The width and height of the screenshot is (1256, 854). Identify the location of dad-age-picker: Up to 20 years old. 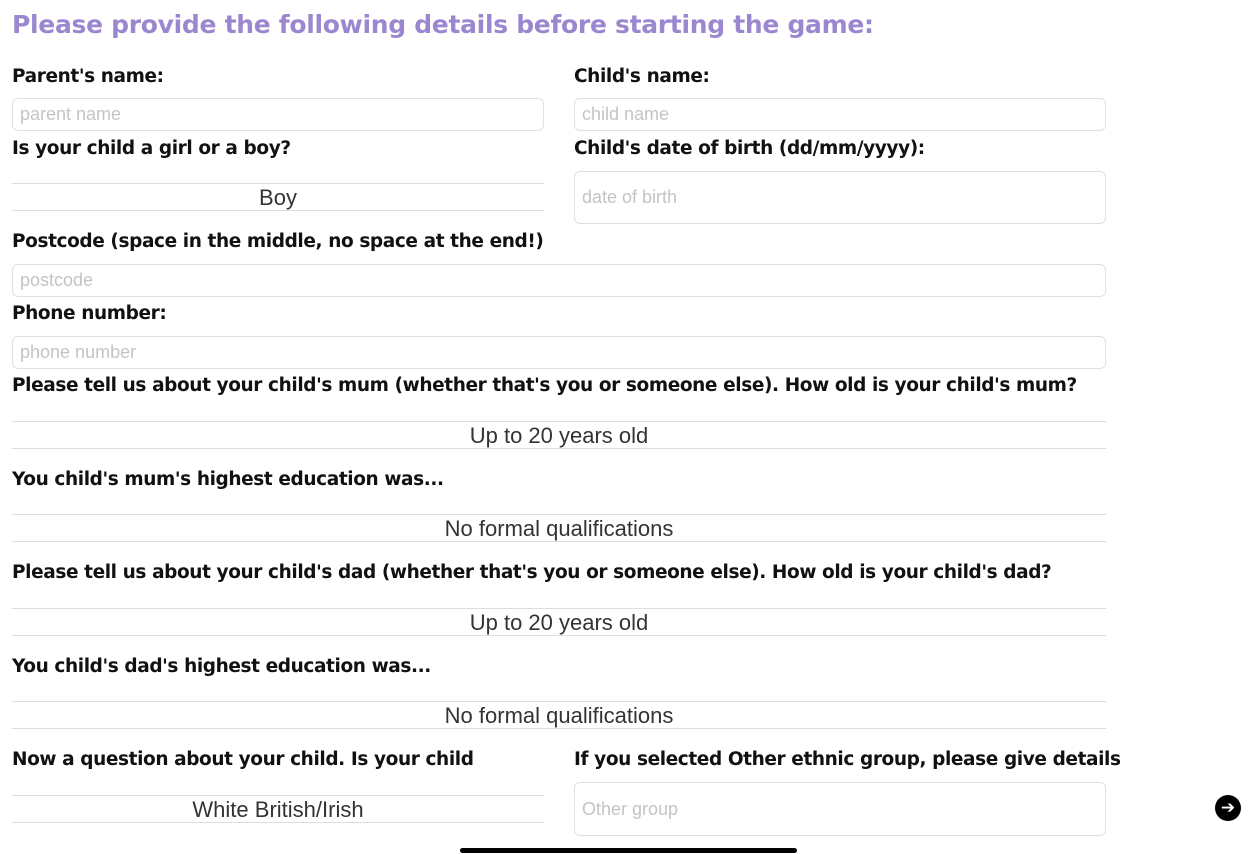
(559, 622).